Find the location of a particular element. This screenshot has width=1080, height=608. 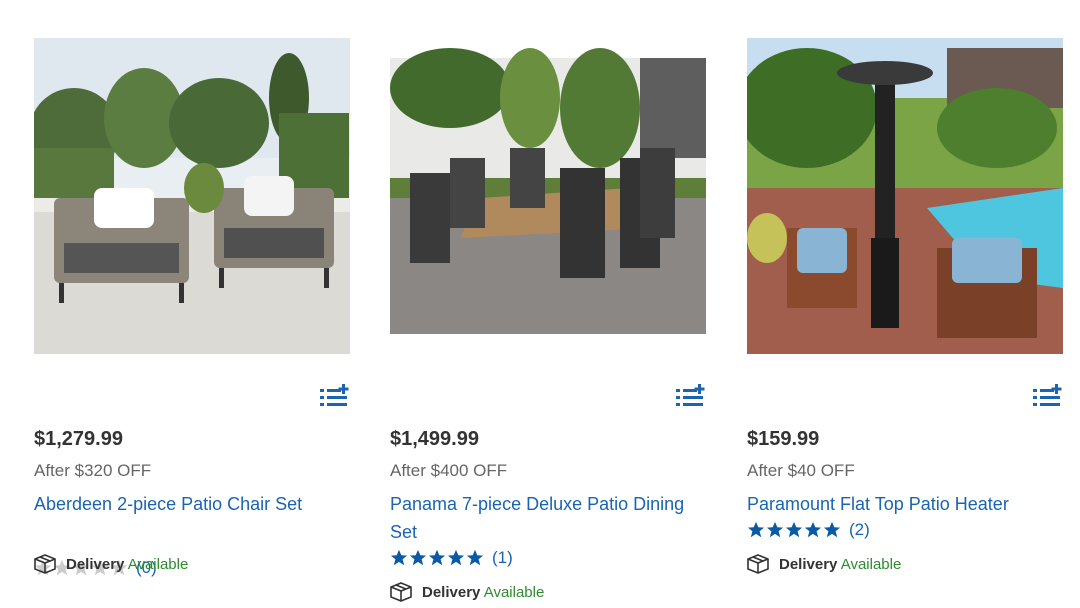

product-price: $1,279.99 is located at coordinates (78, 439).